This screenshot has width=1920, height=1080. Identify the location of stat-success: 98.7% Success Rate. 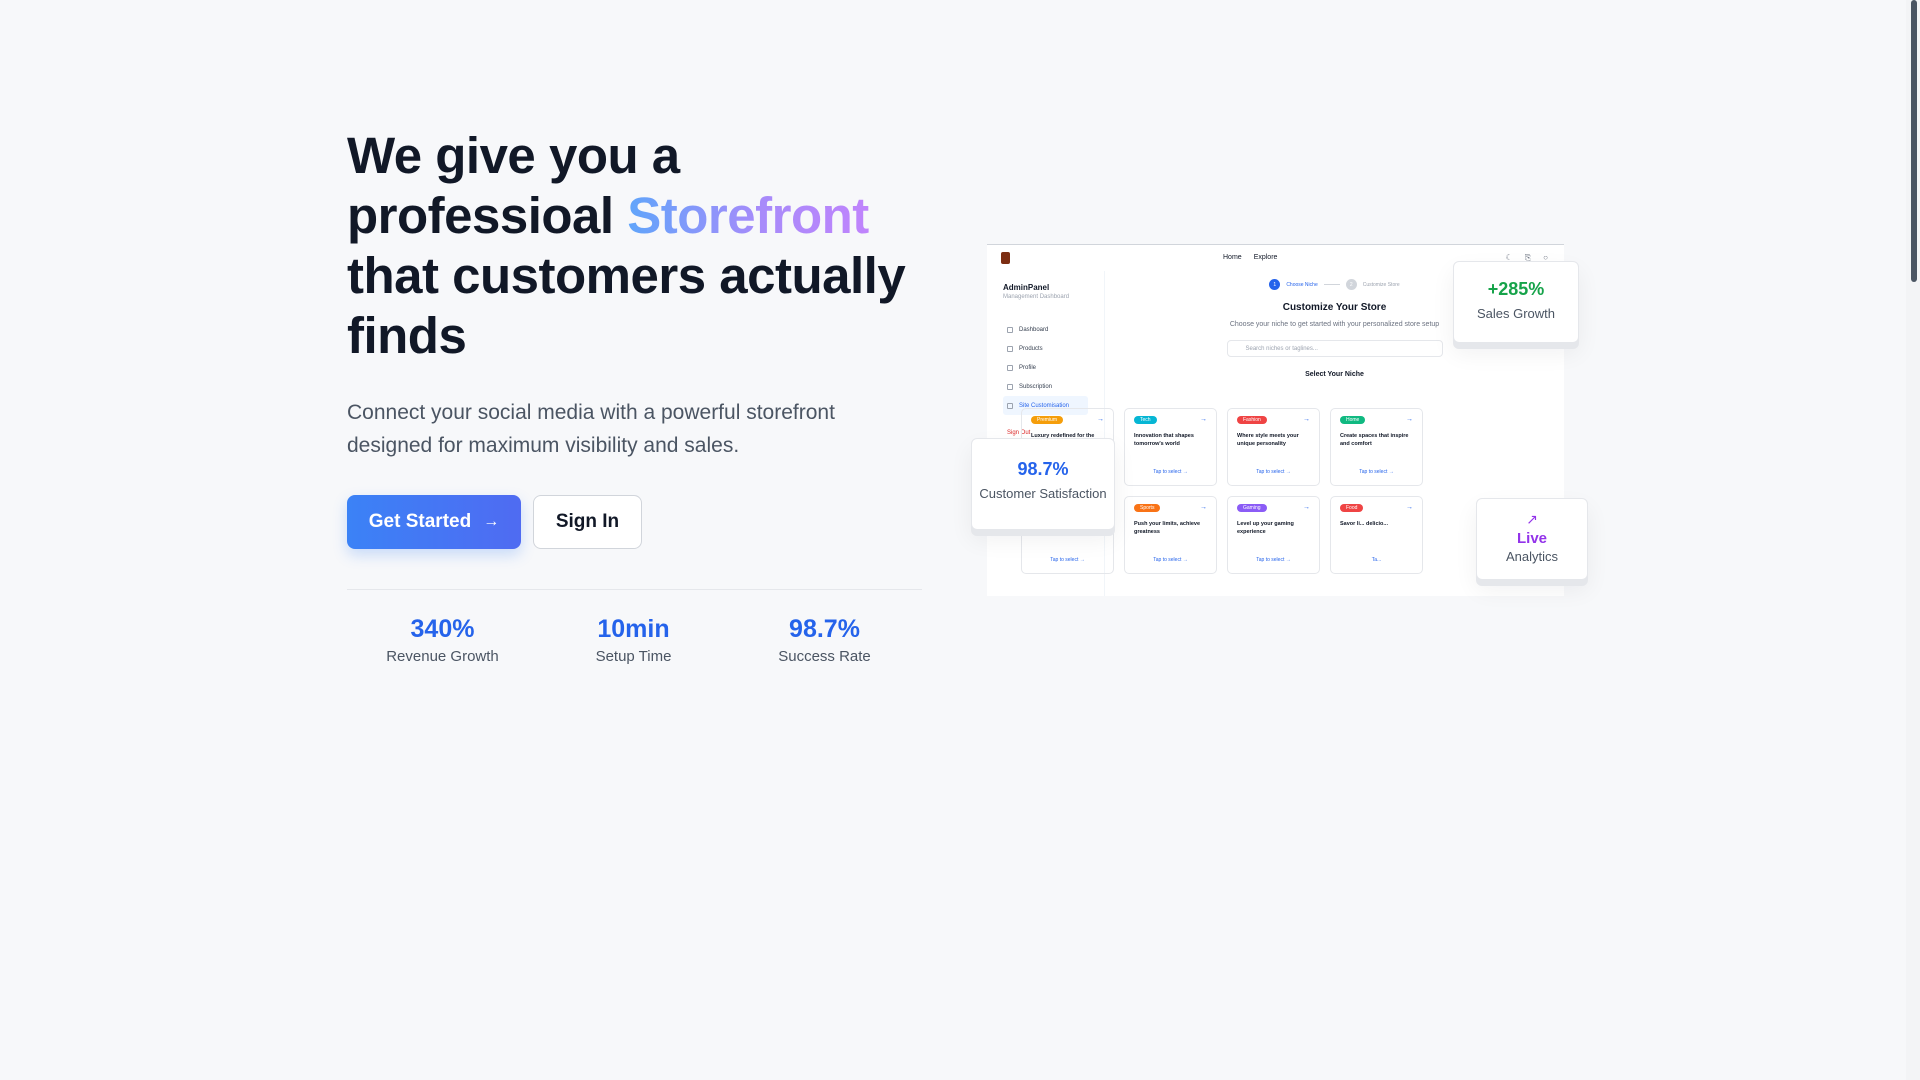
(824, 639).